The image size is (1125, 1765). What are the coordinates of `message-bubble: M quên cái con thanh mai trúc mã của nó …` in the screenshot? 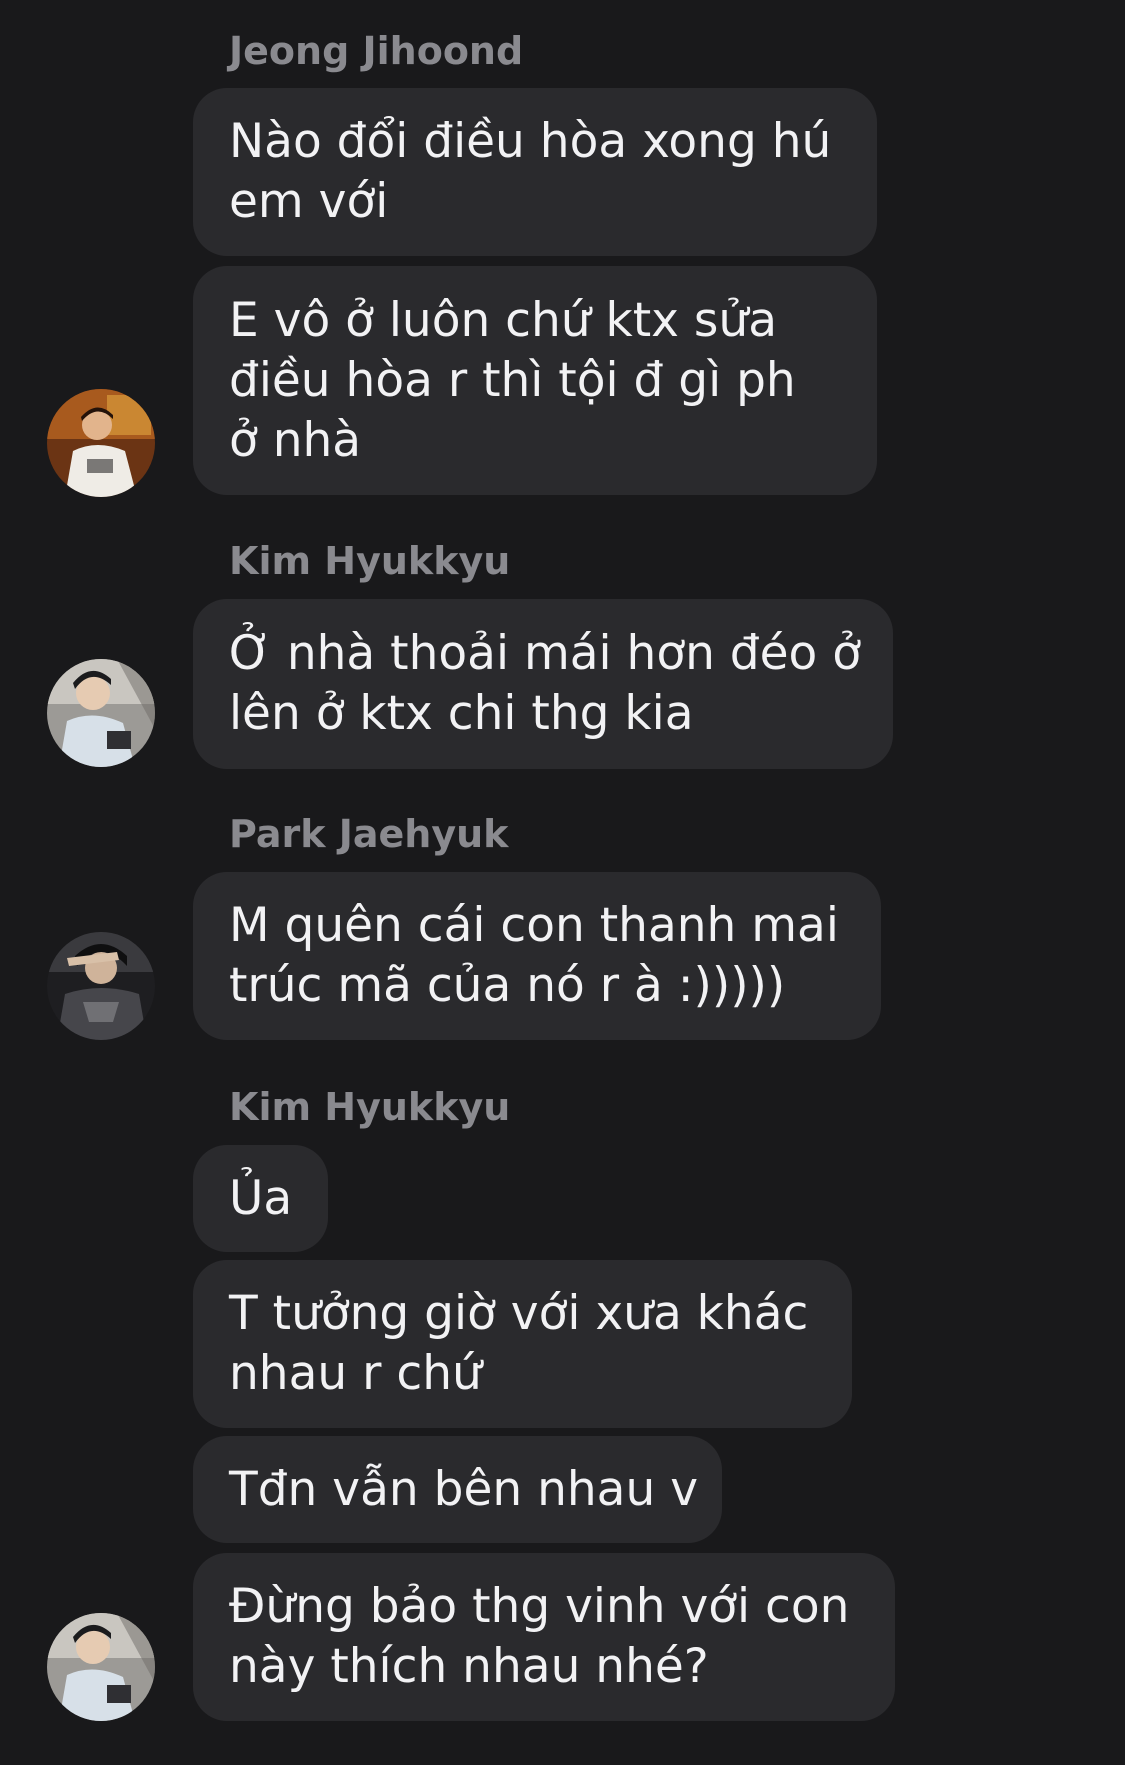 It's located at (537, 956).